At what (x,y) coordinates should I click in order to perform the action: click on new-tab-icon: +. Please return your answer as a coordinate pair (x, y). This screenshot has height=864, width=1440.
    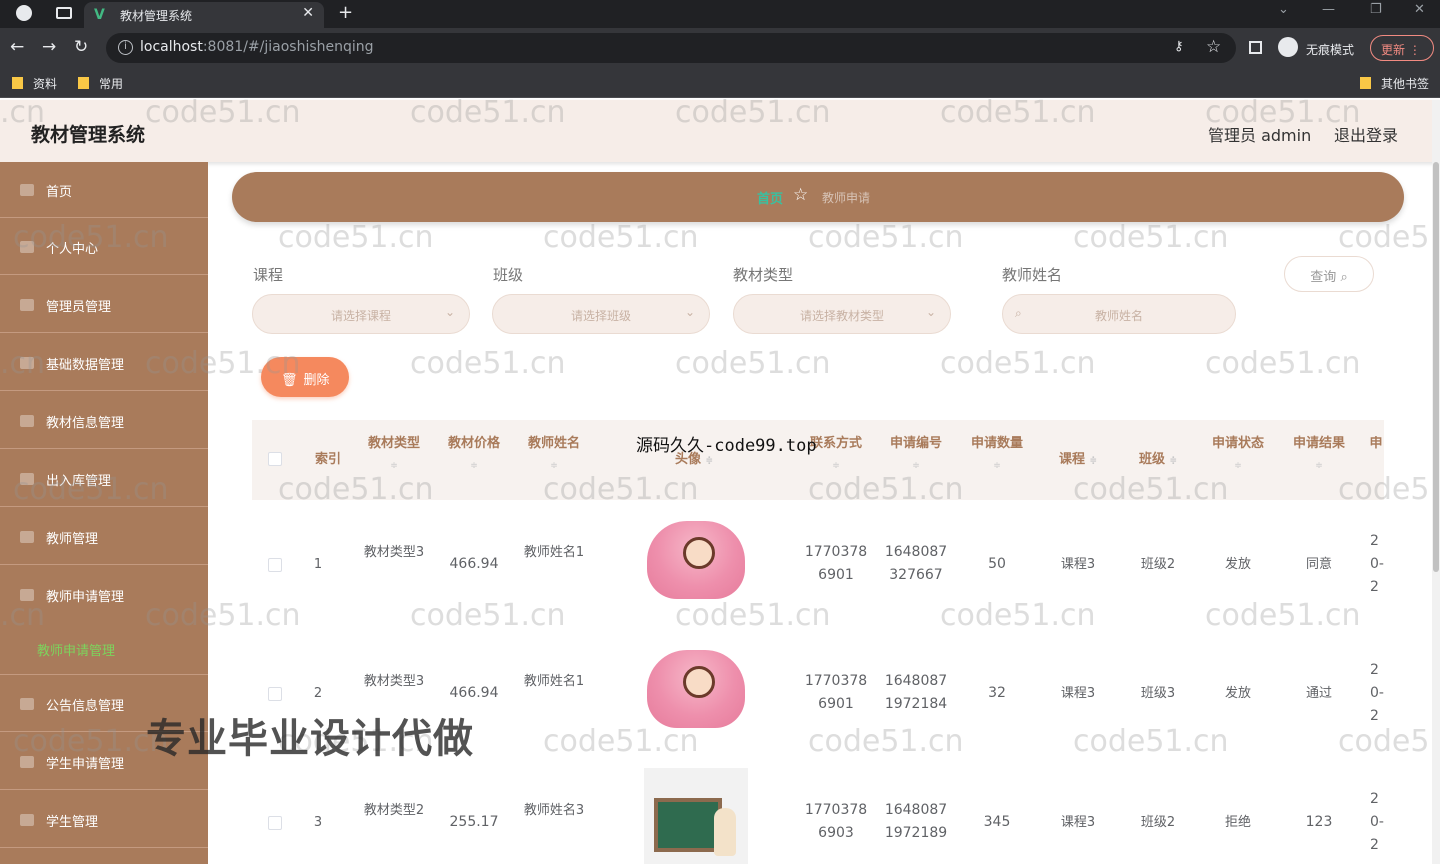
    Looking at the image, I should click on (345, 12).